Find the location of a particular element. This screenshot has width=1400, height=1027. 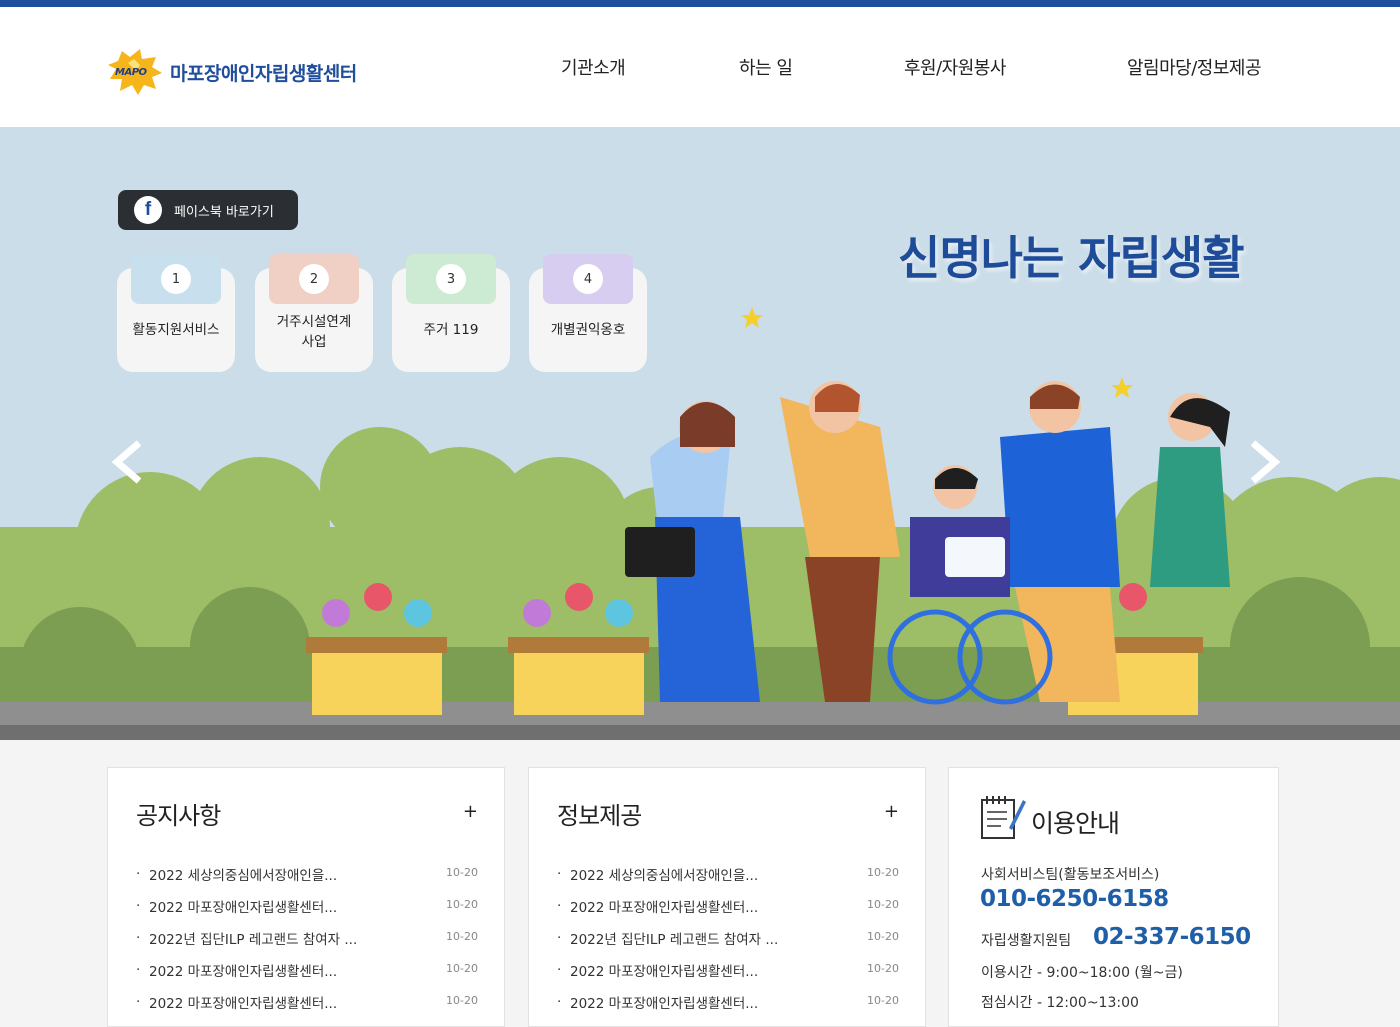

main-nav: 기관소개 하는 일 후원/자원봉사 알림마당/정보제공 is located at coordinates (700, 67).